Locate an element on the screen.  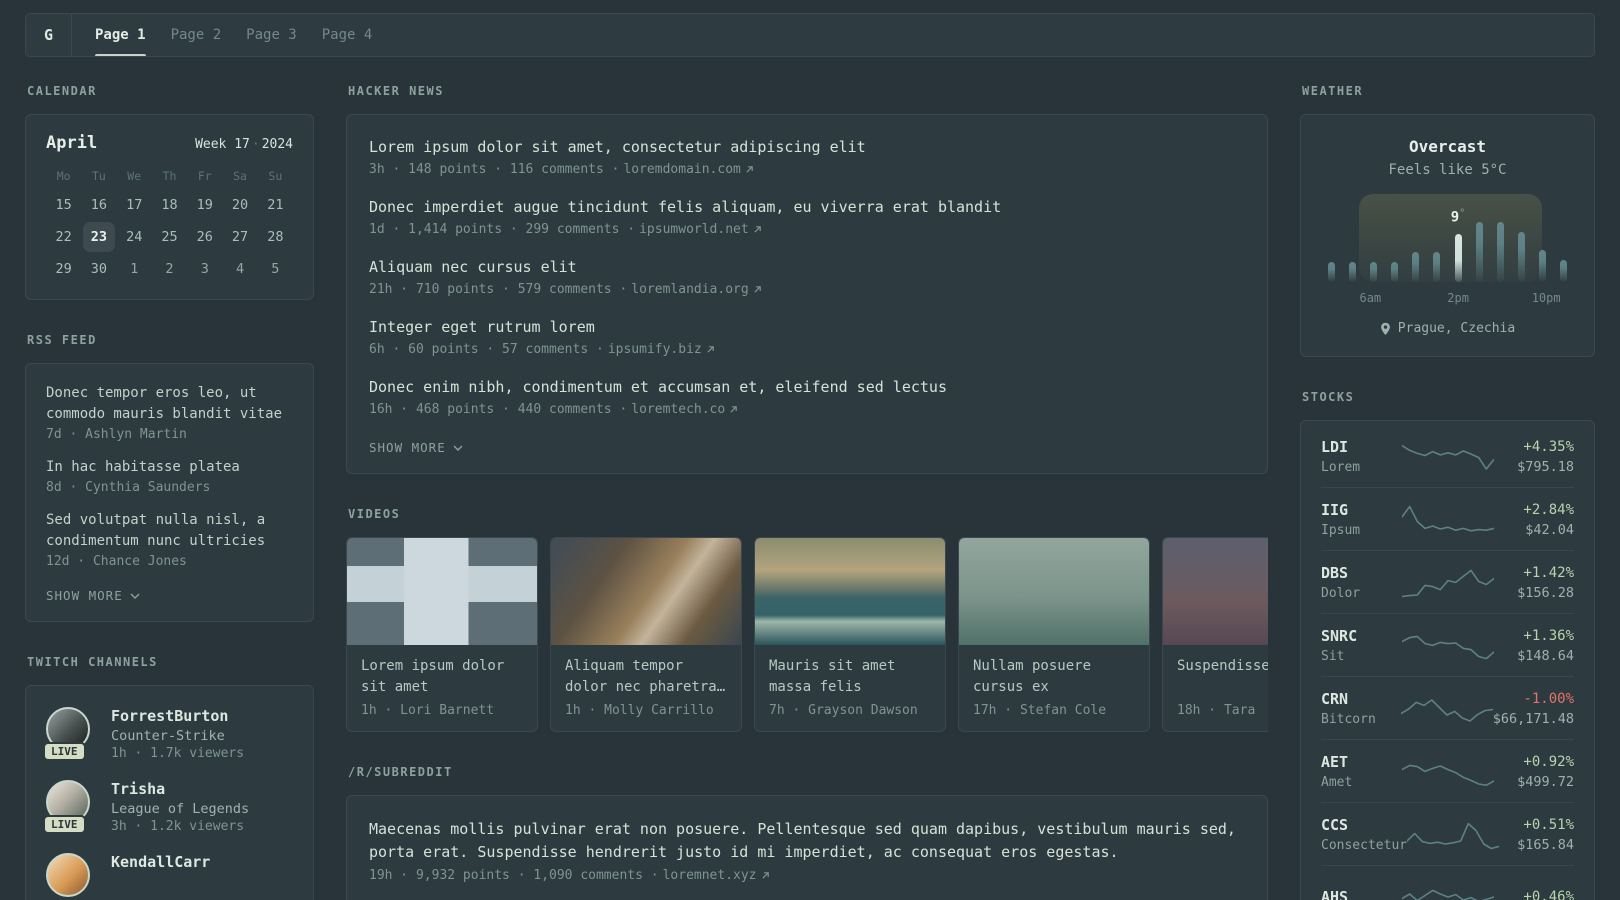
calendar-day: 24 is located at coordinates (134, 237).